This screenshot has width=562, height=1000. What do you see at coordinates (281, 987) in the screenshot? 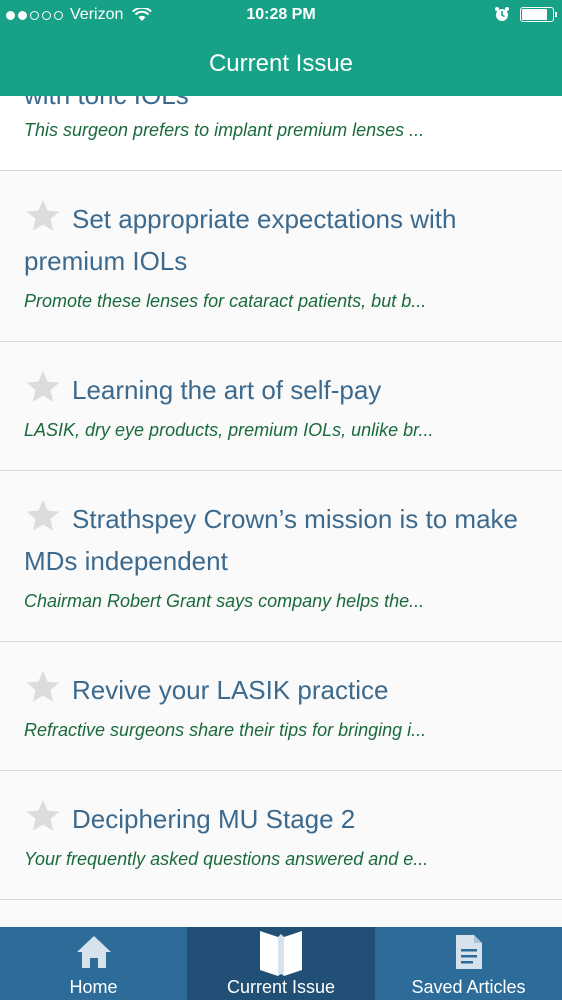
I see `tab-label: Current Issue` at bounding box center [281, 987].